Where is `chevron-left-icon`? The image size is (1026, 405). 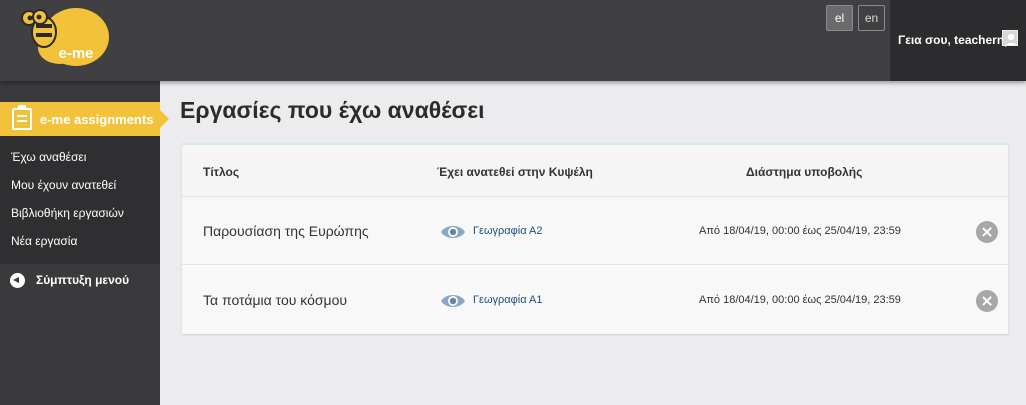
chevron-left-icon is located at coordinates (17, 280).